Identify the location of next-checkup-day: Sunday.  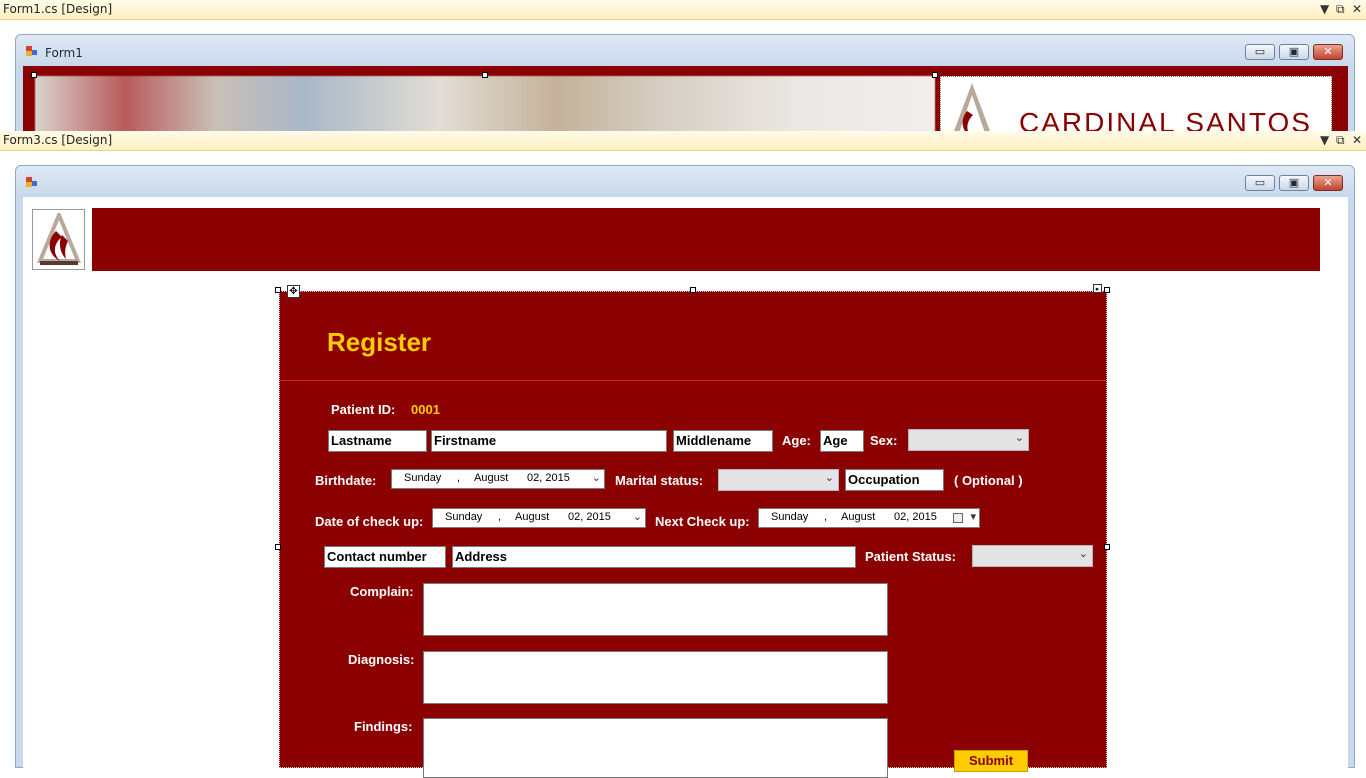
(790, 517).